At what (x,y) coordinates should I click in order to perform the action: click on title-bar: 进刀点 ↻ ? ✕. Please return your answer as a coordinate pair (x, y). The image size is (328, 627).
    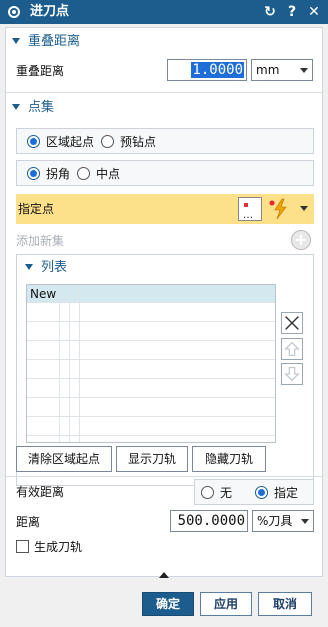
    Looking at the image, I should click on (164, 12).